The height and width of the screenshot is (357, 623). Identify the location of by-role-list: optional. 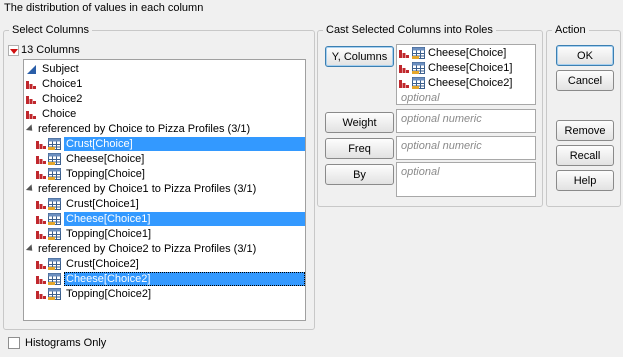
(466, 179).